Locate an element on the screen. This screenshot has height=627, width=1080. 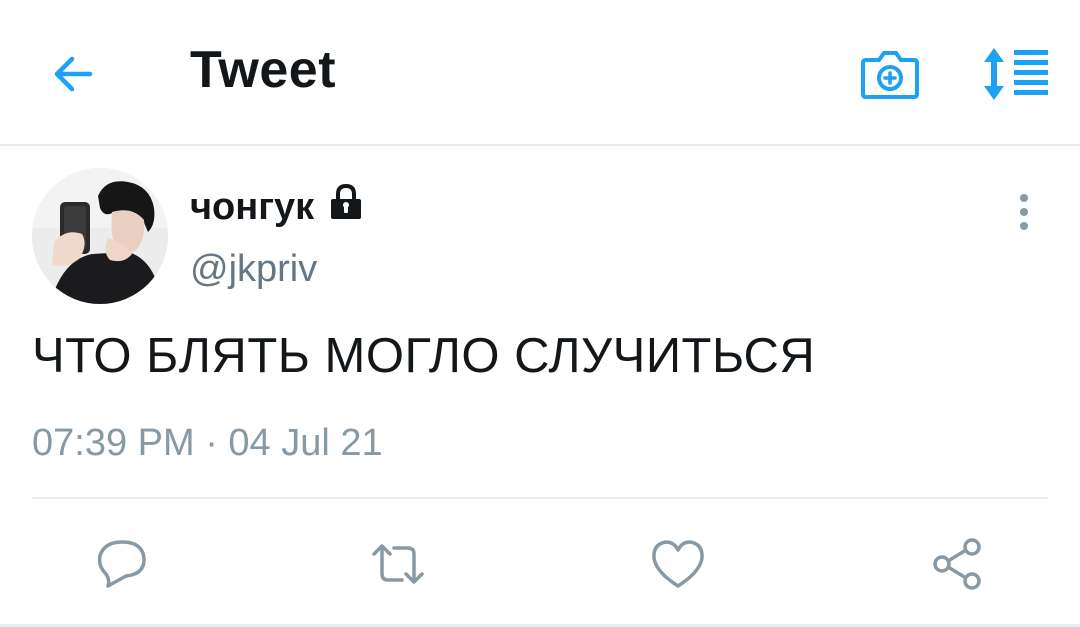
sort-timeline-button is located at coordinates (1016, 74).